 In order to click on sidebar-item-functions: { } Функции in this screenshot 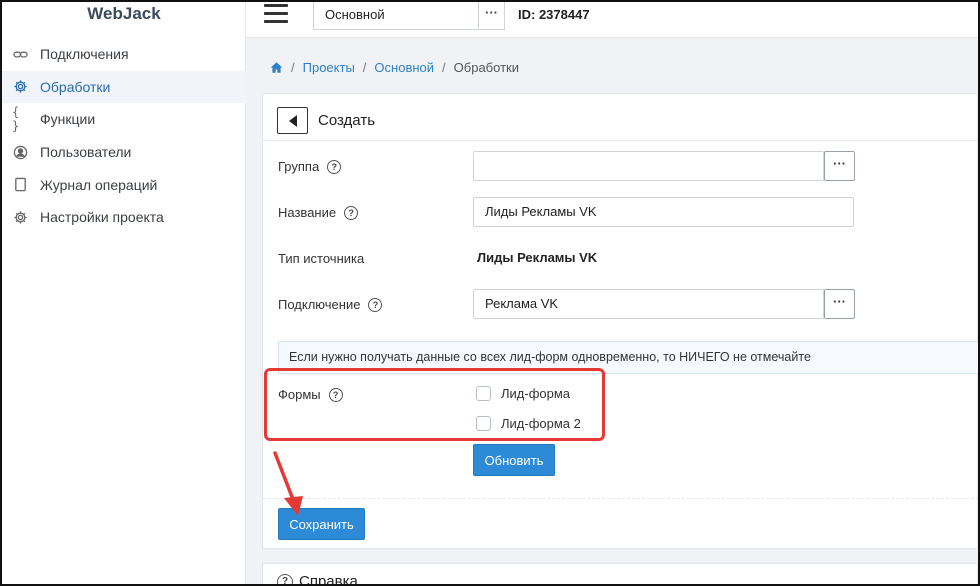, I will do `click(124, 119)`.